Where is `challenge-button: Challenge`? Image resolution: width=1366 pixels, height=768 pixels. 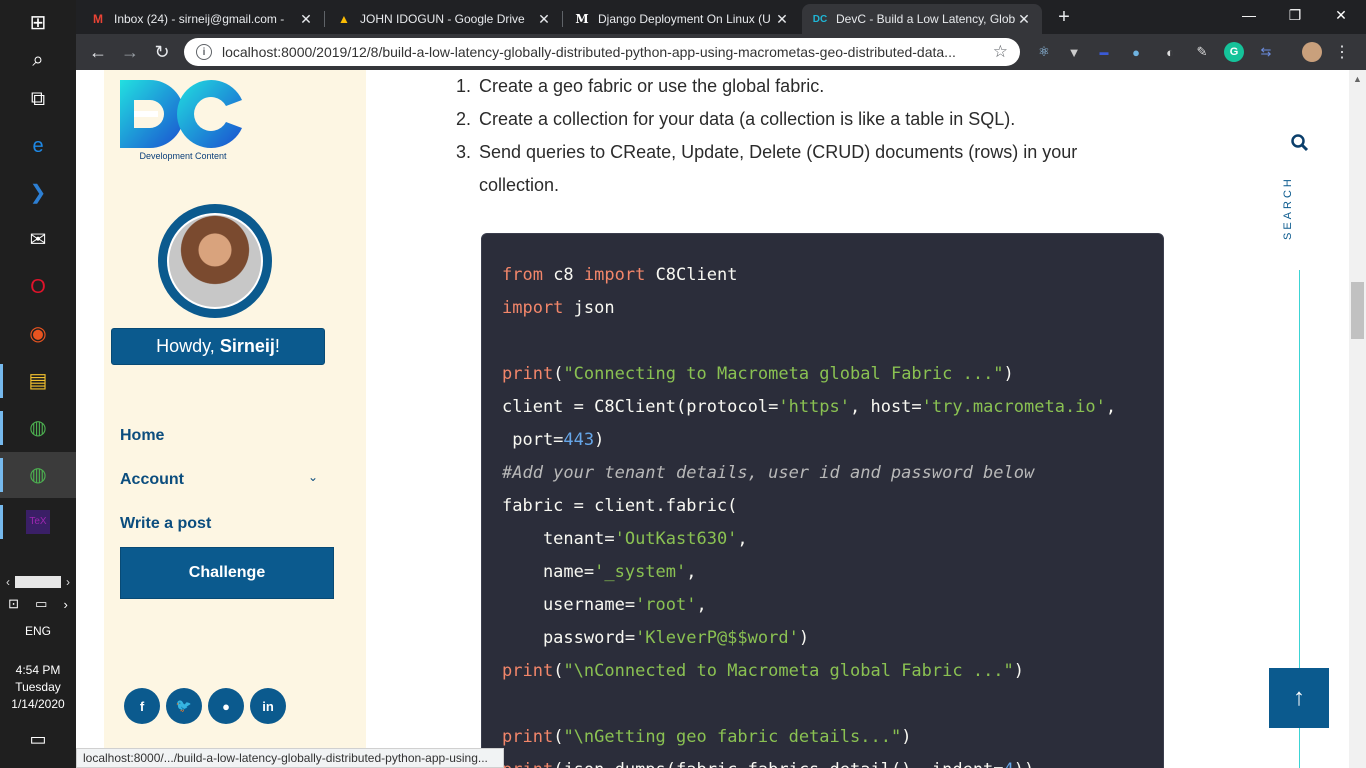 challenge-button: Challenge is located at coordinates (227, 573).